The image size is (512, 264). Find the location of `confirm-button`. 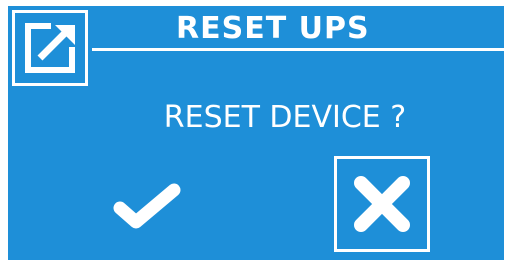

confirm-button is located at coordinates (148, 206).